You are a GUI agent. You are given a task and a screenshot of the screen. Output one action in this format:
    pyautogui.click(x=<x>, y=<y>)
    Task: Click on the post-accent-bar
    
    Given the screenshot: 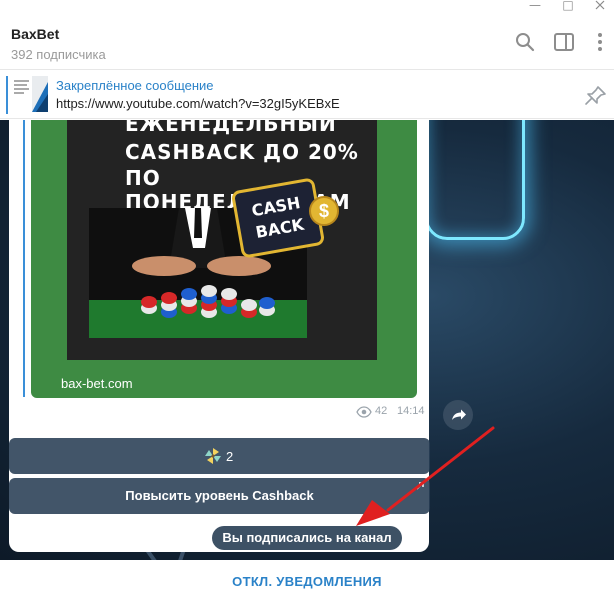 What is the action you would take?
    pyautogui.click(x=24, y=258)
    